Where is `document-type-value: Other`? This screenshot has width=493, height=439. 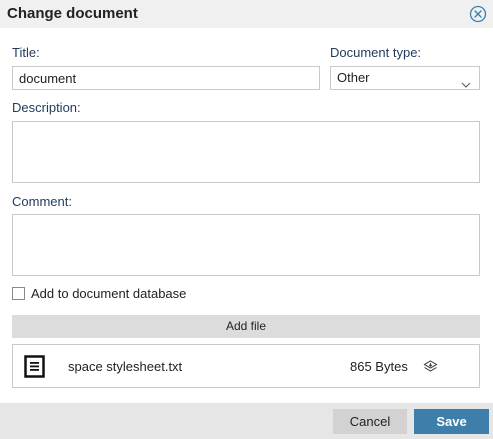
document-type-value: Other is located at coordinates (353, 77).